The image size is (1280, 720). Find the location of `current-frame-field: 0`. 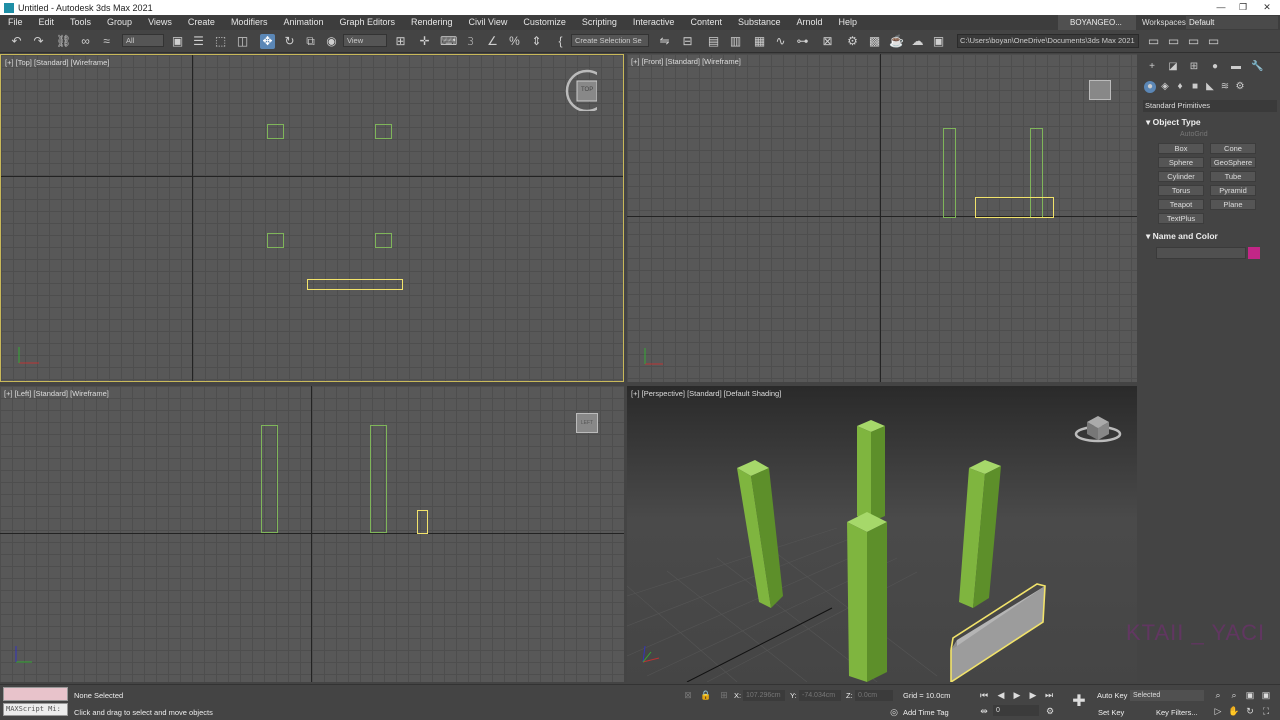

current-frame-field: 0 is located at coordinates (1016, 710).